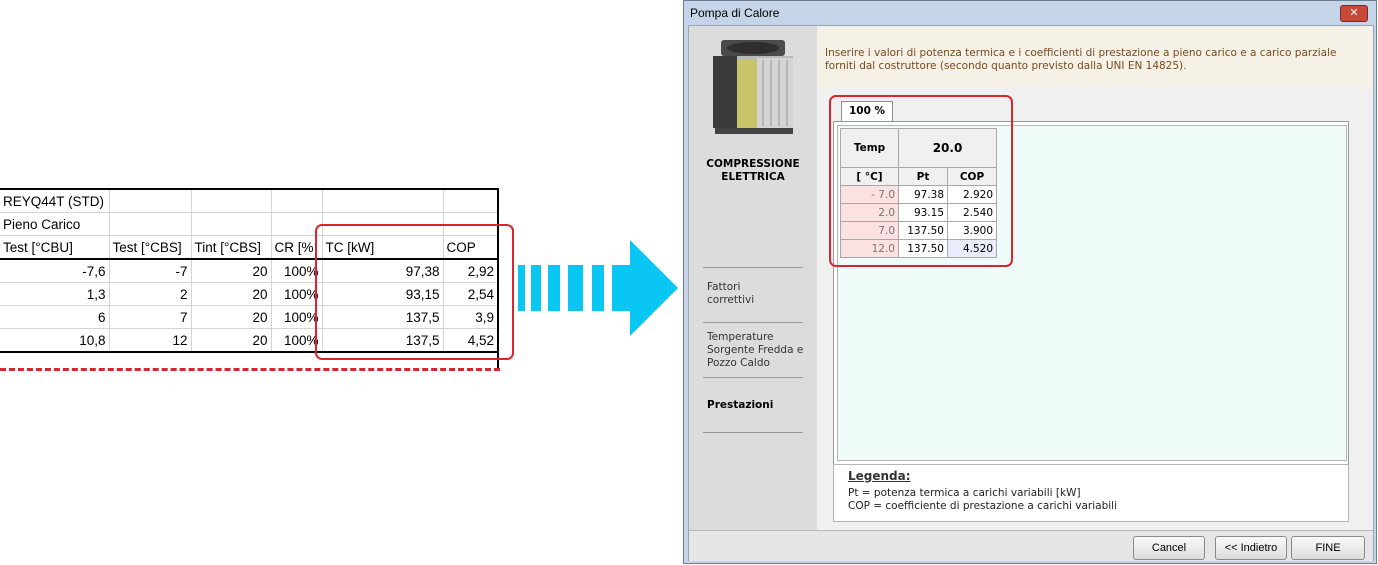 The height and width of the screenshot is (565, 1378). Describe the element at coordinates (414, 292) in the screenshot. I see `highlight-box-sheet` at that location.